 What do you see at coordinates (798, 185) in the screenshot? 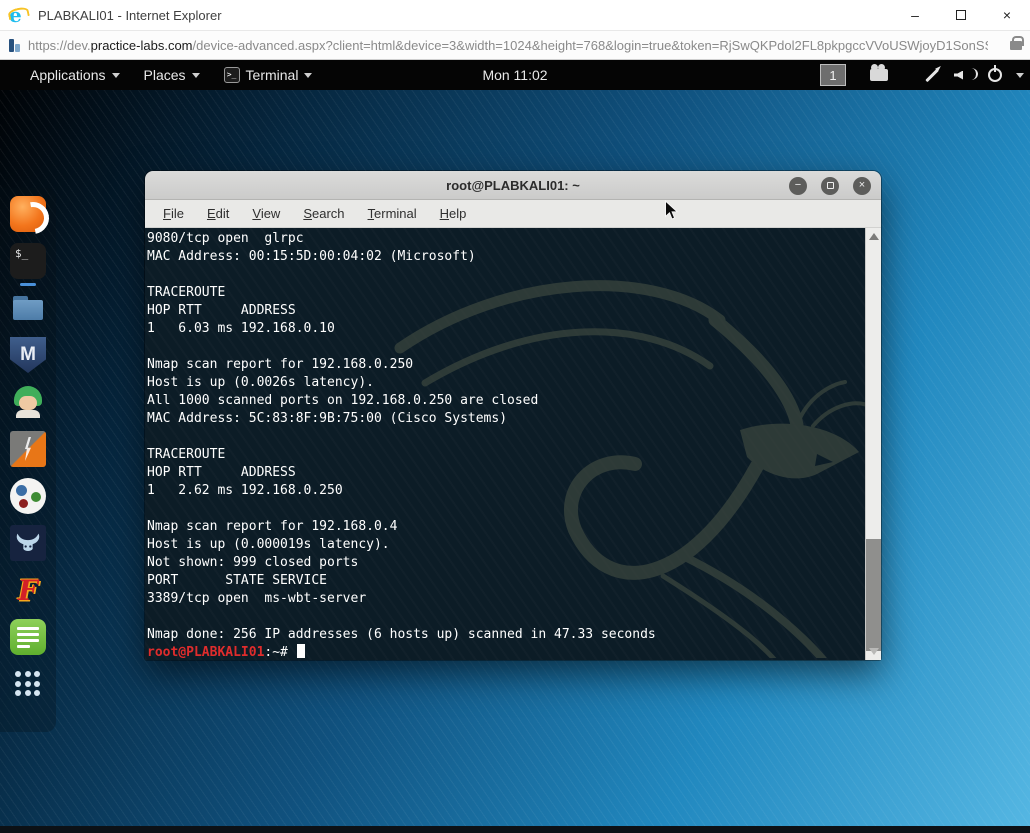
I see `terminal-minimize-button: −` at bounding box center [798, 185].